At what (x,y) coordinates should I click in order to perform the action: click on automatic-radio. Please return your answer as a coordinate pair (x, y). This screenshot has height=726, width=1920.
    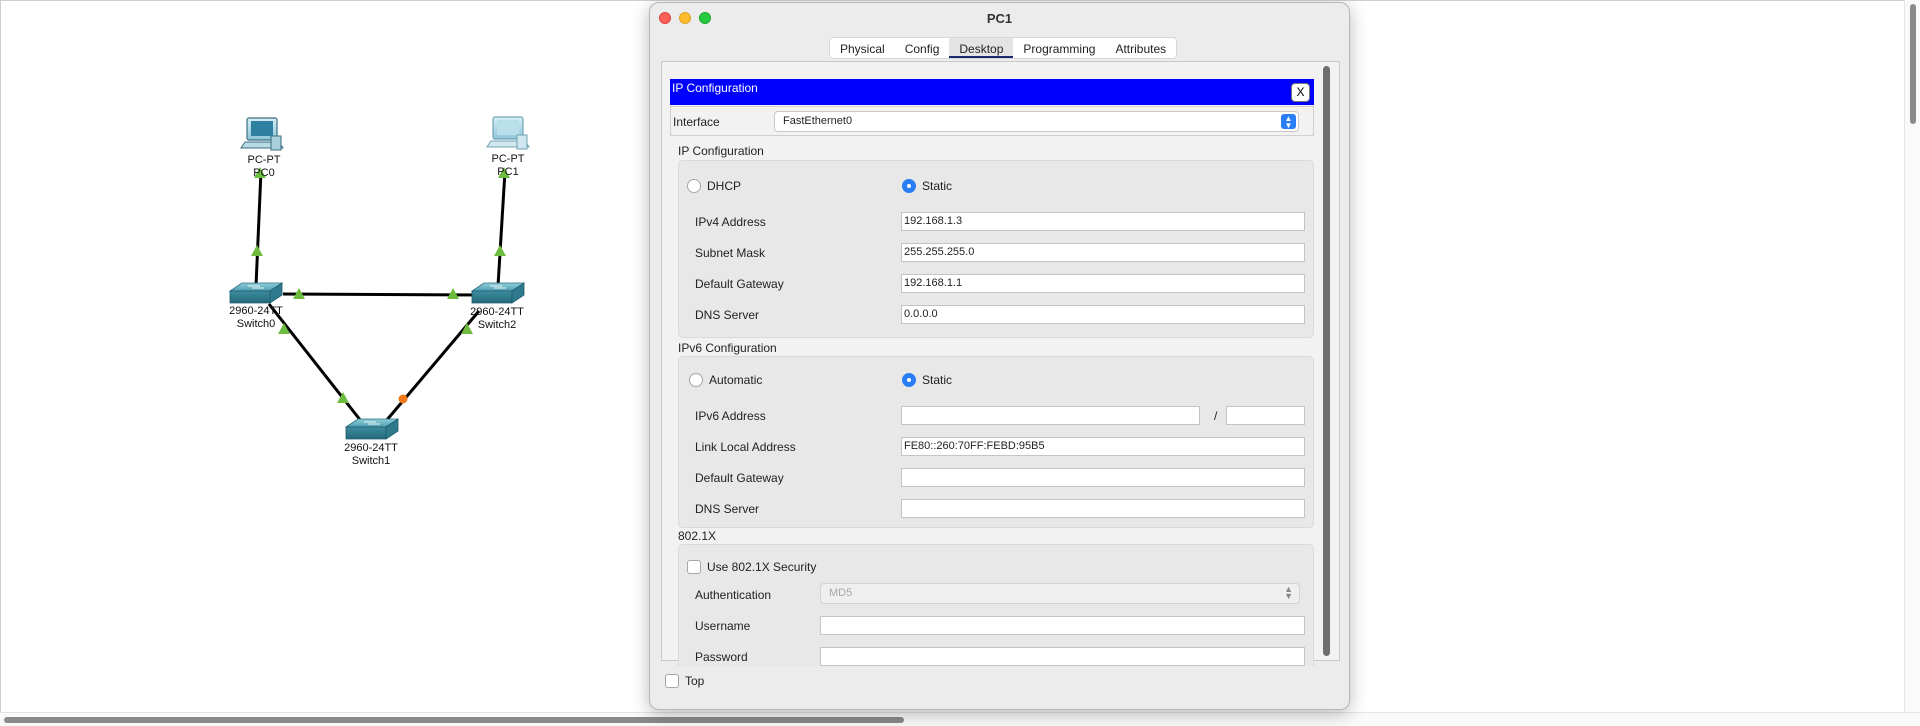
    Looking at the image, I should click on (696, 380).